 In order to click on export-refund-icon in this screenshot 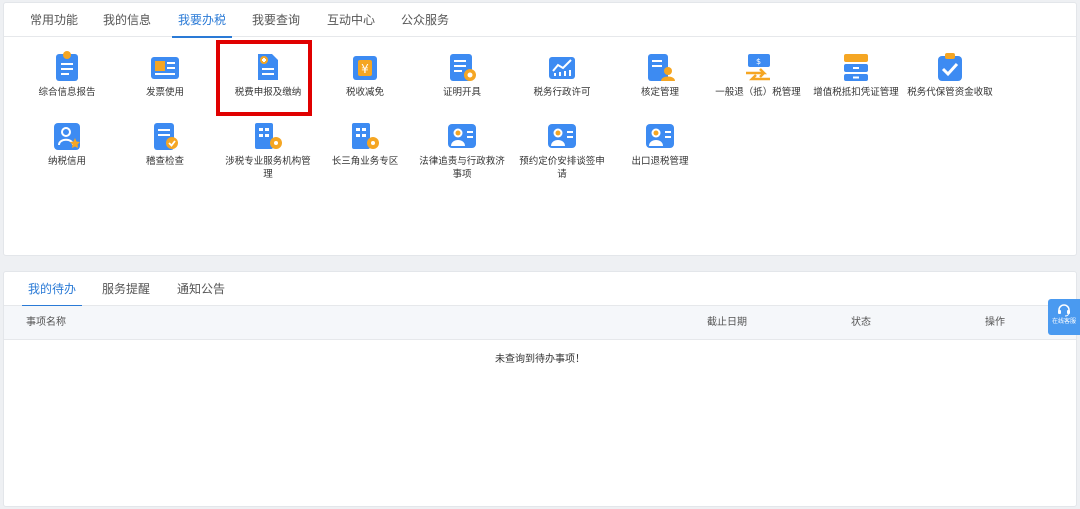, I will do `click(660, 136)`.